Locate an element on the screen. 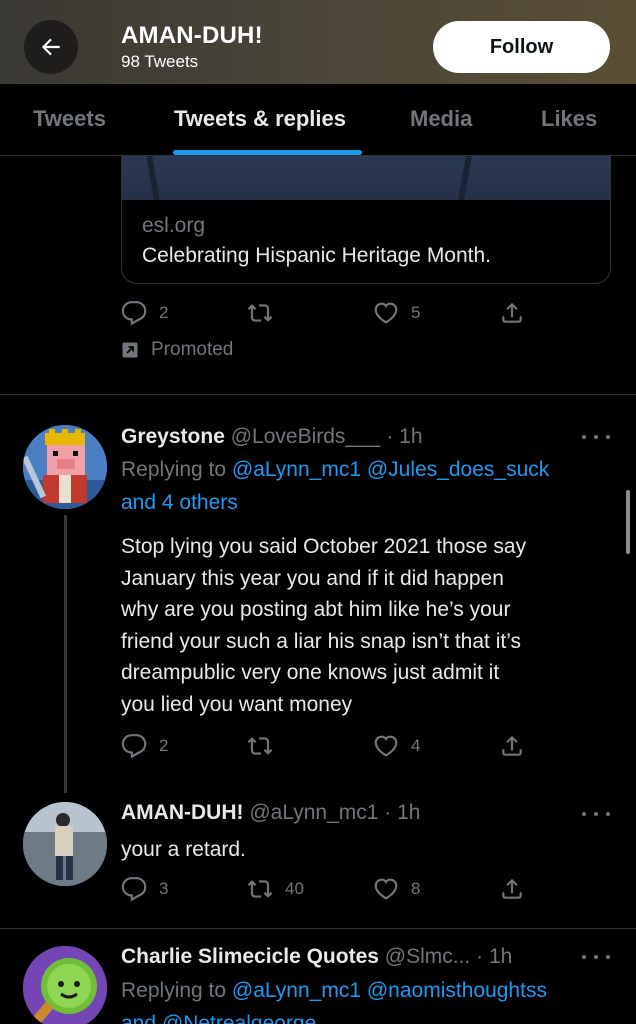  tab-media: Media is located at coordinates (441, 119).